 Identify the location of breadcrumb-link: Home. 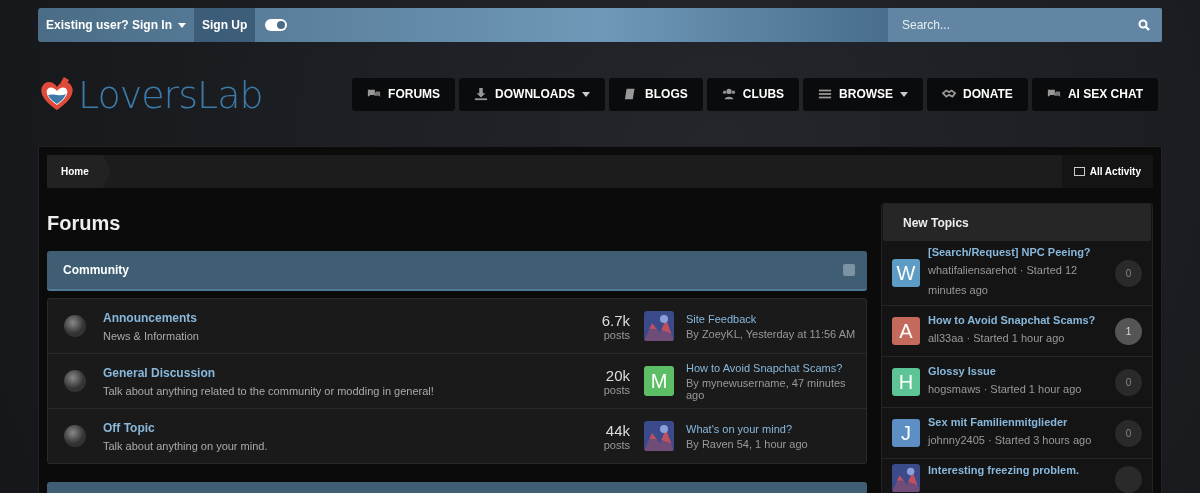
(79, 171).